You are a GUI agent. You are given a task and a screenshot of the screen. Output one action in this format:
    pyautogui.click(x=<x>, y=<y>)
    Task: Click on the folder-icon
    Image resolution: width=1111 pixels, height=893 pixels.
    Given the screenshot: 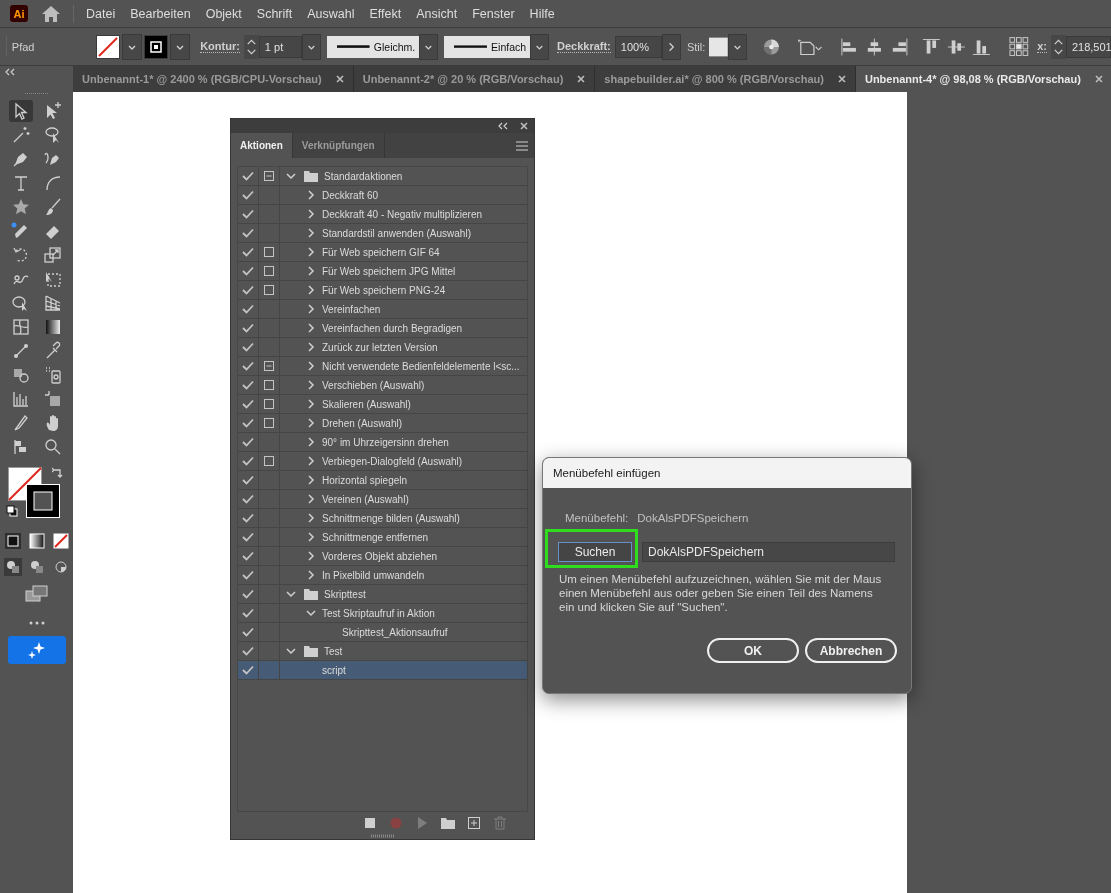 What is the action you would take?
    pyautogui.click(x=448, y=823)
    